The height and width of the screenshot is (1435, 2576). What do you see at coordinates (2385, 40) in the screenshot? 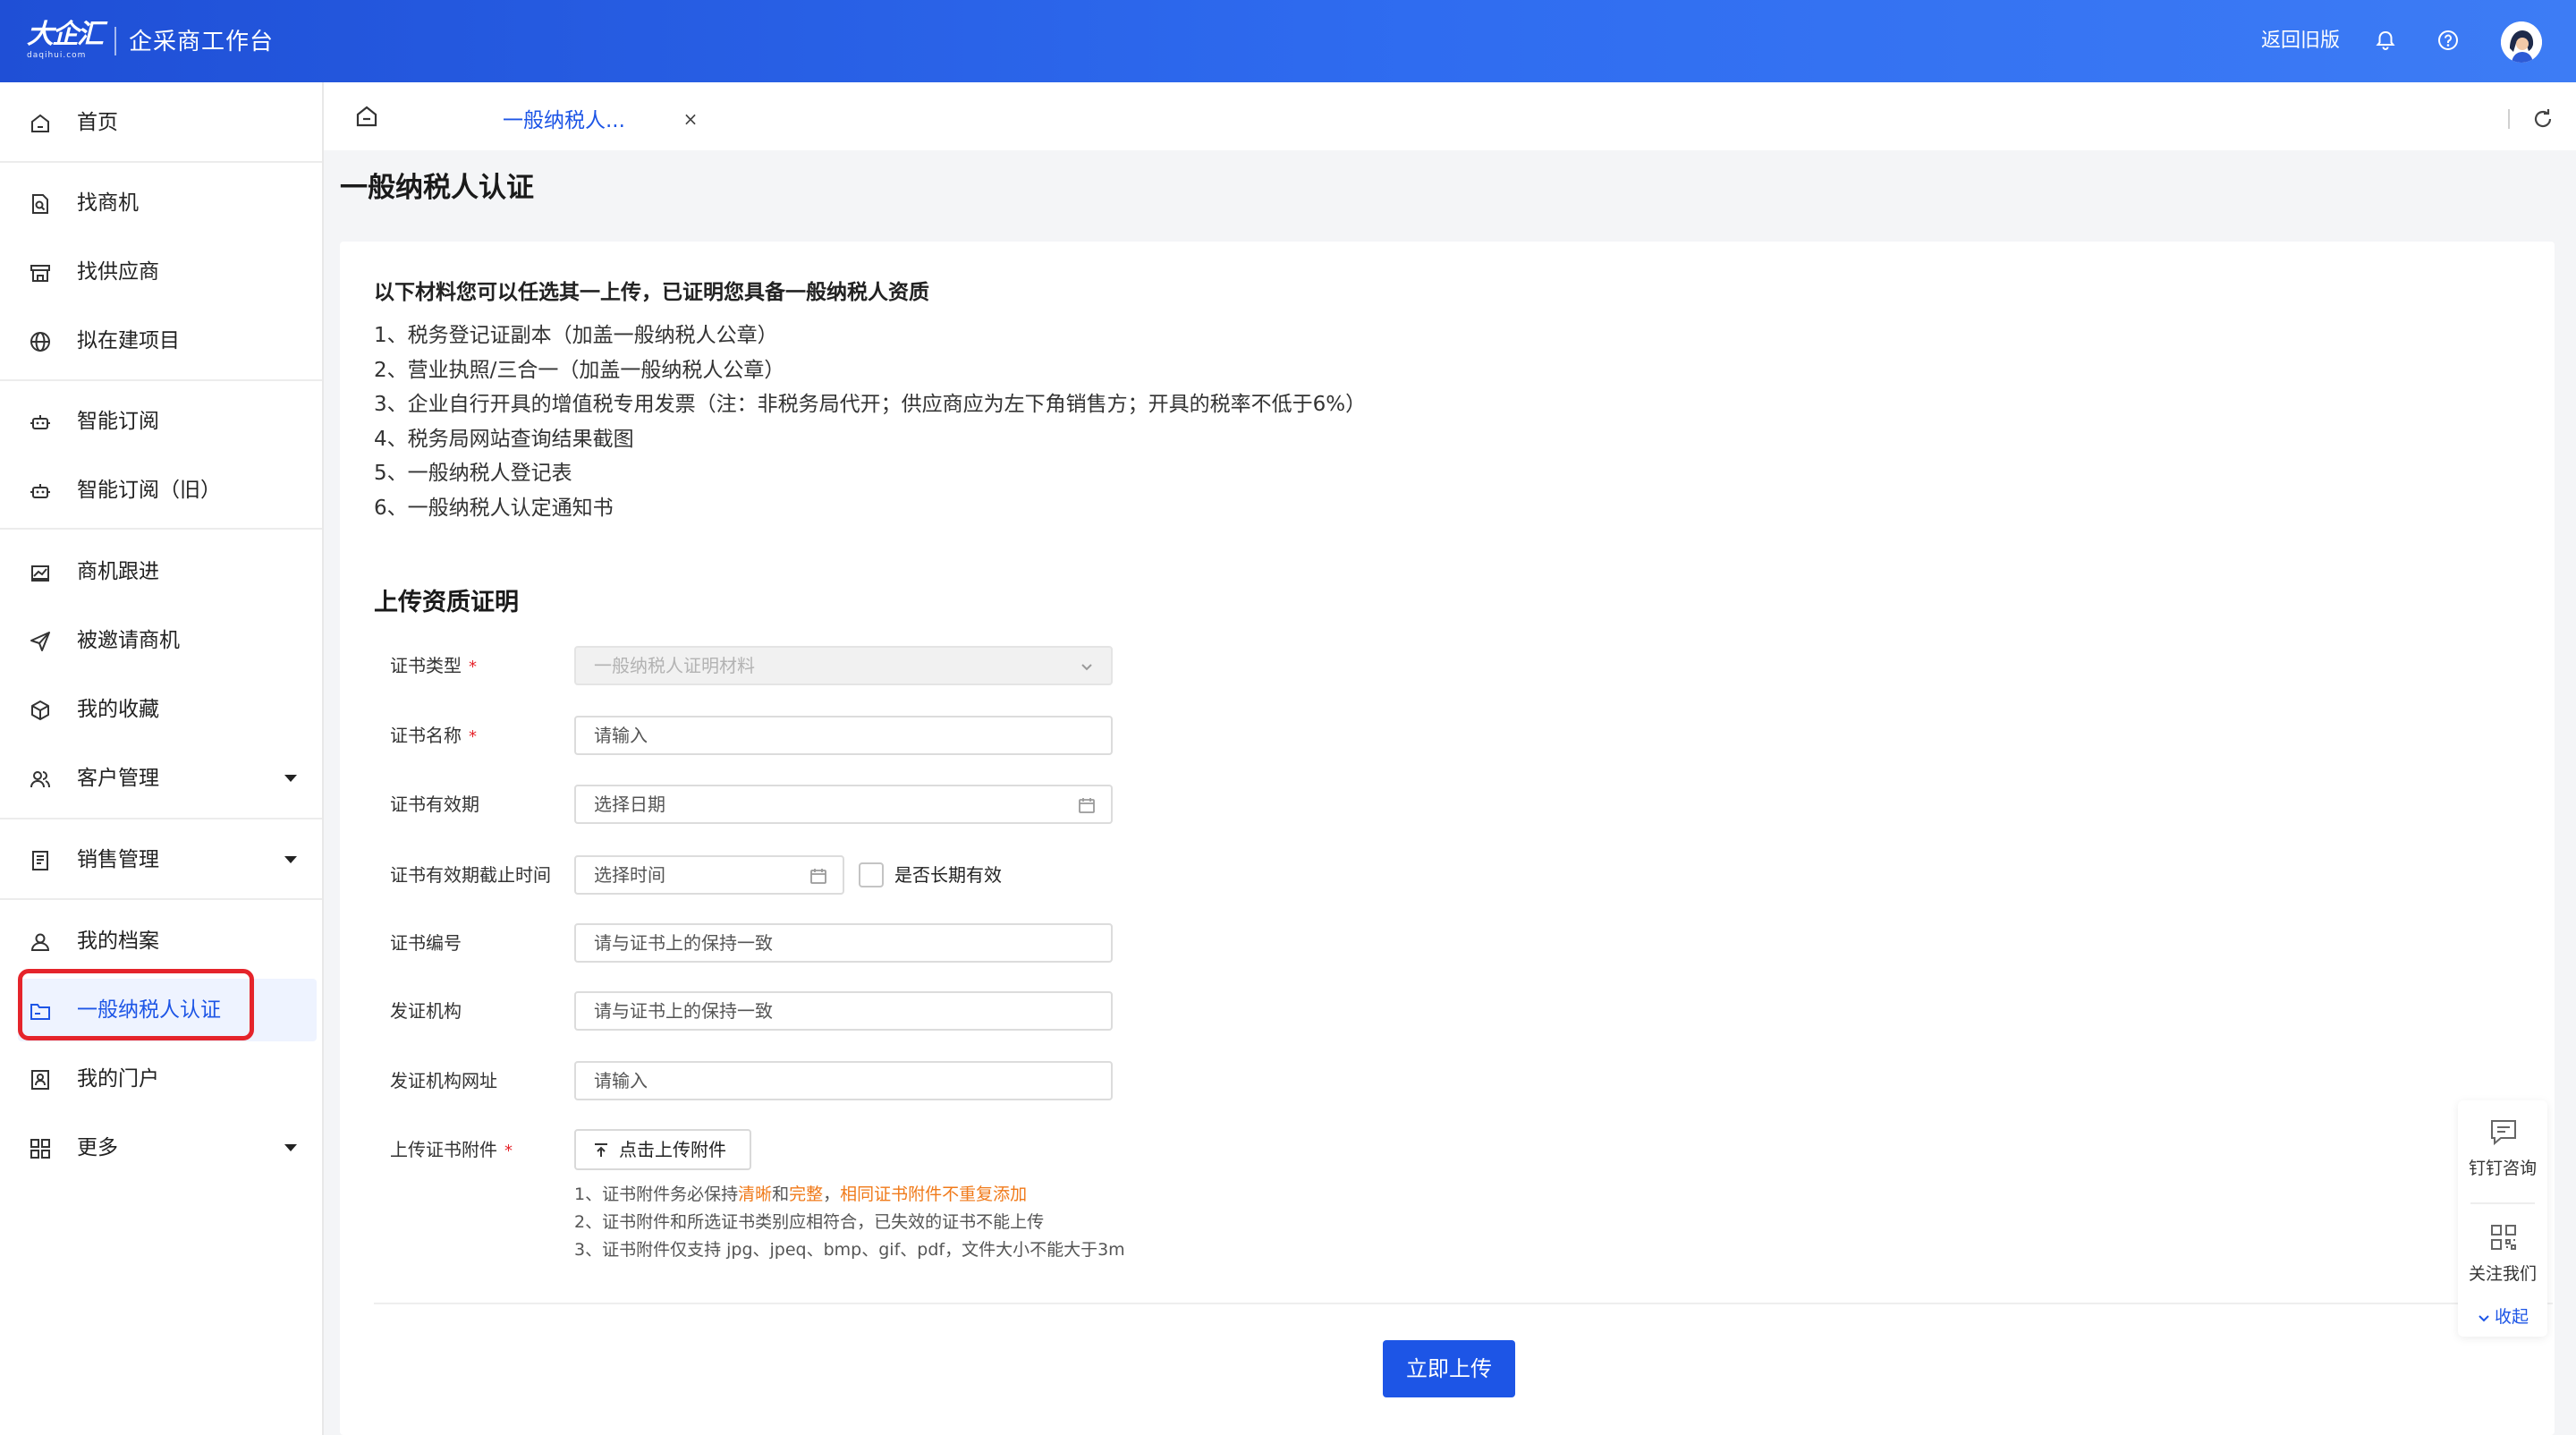
I see `bell-icon` at bounding box center [2385, 40].